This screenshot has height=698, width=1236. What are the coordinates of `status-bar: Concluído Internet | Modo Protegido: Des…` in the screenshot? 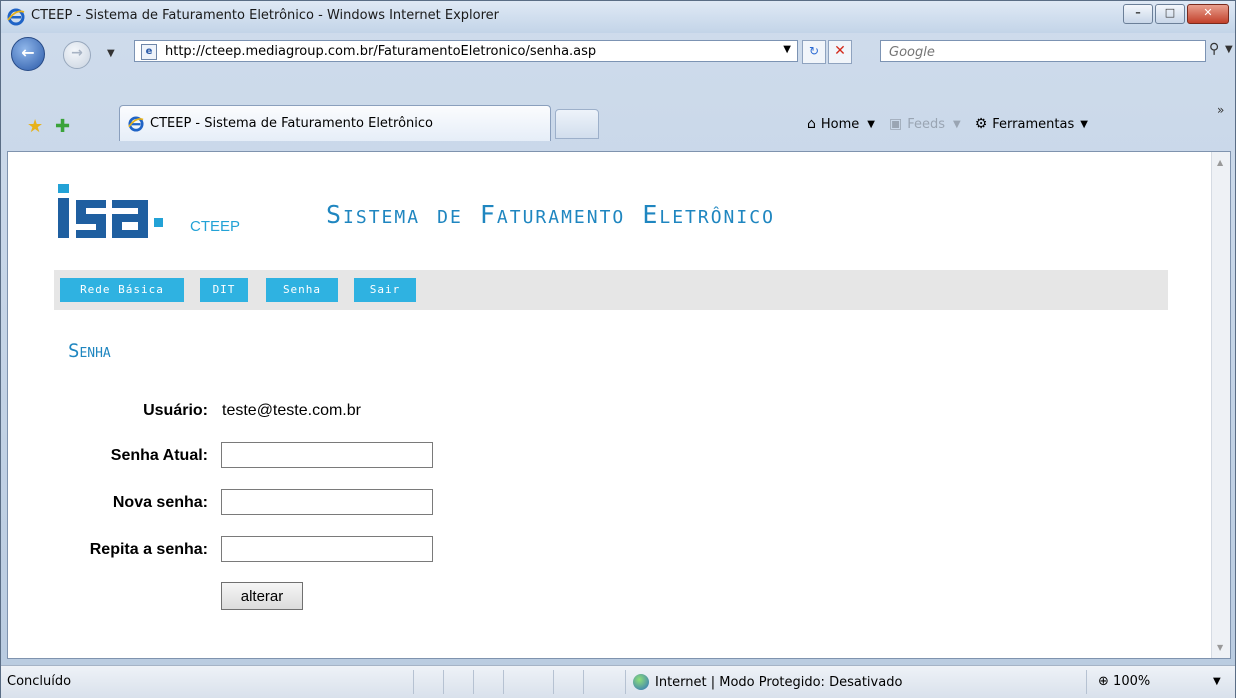 It's located at (618, 681).